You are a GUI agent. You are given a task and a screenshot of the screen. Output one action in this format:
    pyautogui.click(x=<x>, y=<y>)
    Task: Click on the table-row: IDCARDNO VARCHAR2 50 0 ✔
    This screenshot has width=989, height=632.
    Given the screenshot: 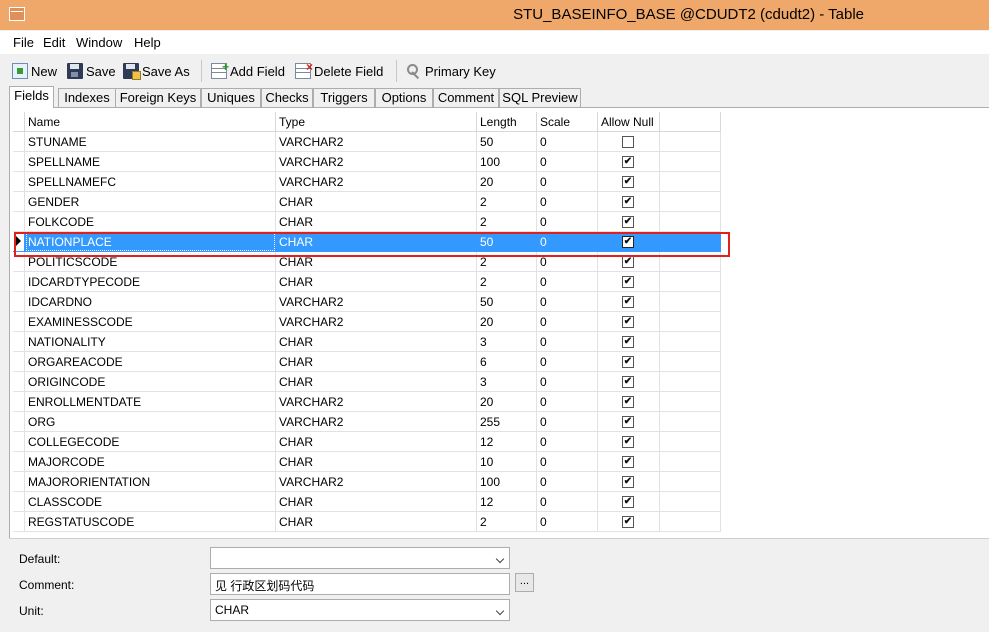 What is the action you would take?
    pyautogui.click(x=367, y=302)
    